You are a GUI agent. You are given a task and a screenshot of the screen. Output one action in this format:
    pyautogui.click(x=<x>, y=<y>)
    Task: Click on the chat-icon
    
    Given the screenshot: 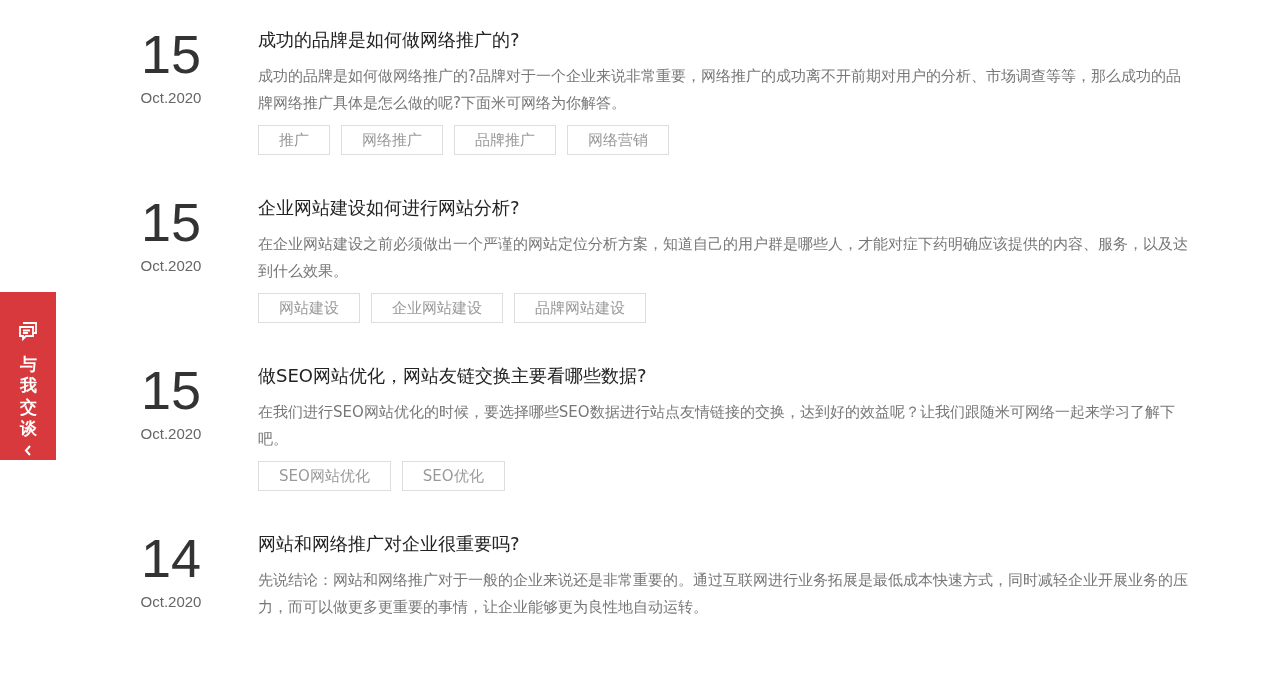 What is the action you would take?
    pyautogui.click(x=28, y=331)
    